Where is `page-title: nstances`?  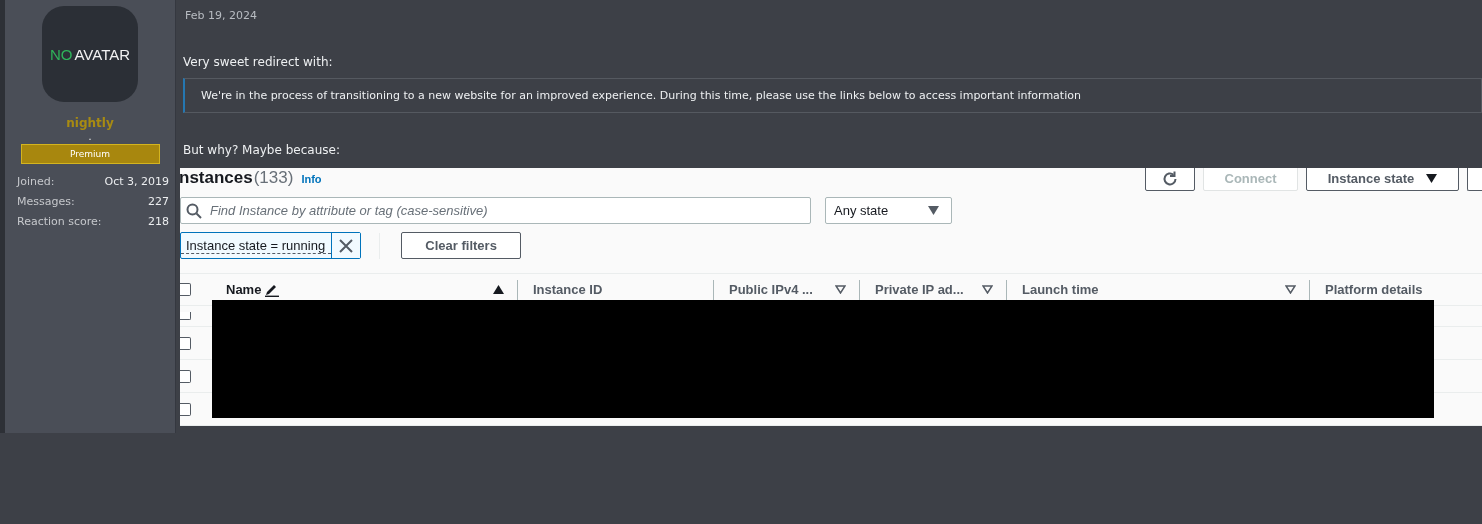 page-title: nstances is located at coordinates (216, 178).